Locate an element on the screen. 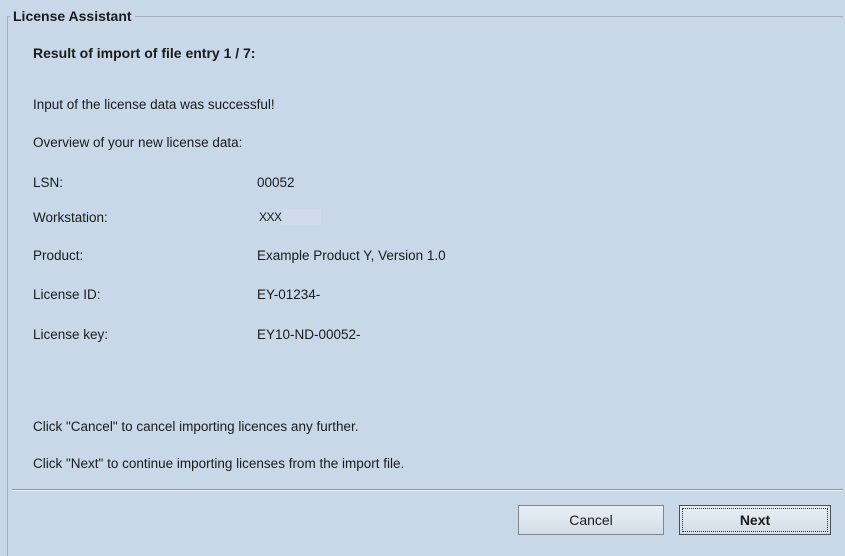 Image resolution: width=845 pixels, height=556 pixels. product-value: Example Product Y, Version 1.0 is located at coordinates (351, 255).